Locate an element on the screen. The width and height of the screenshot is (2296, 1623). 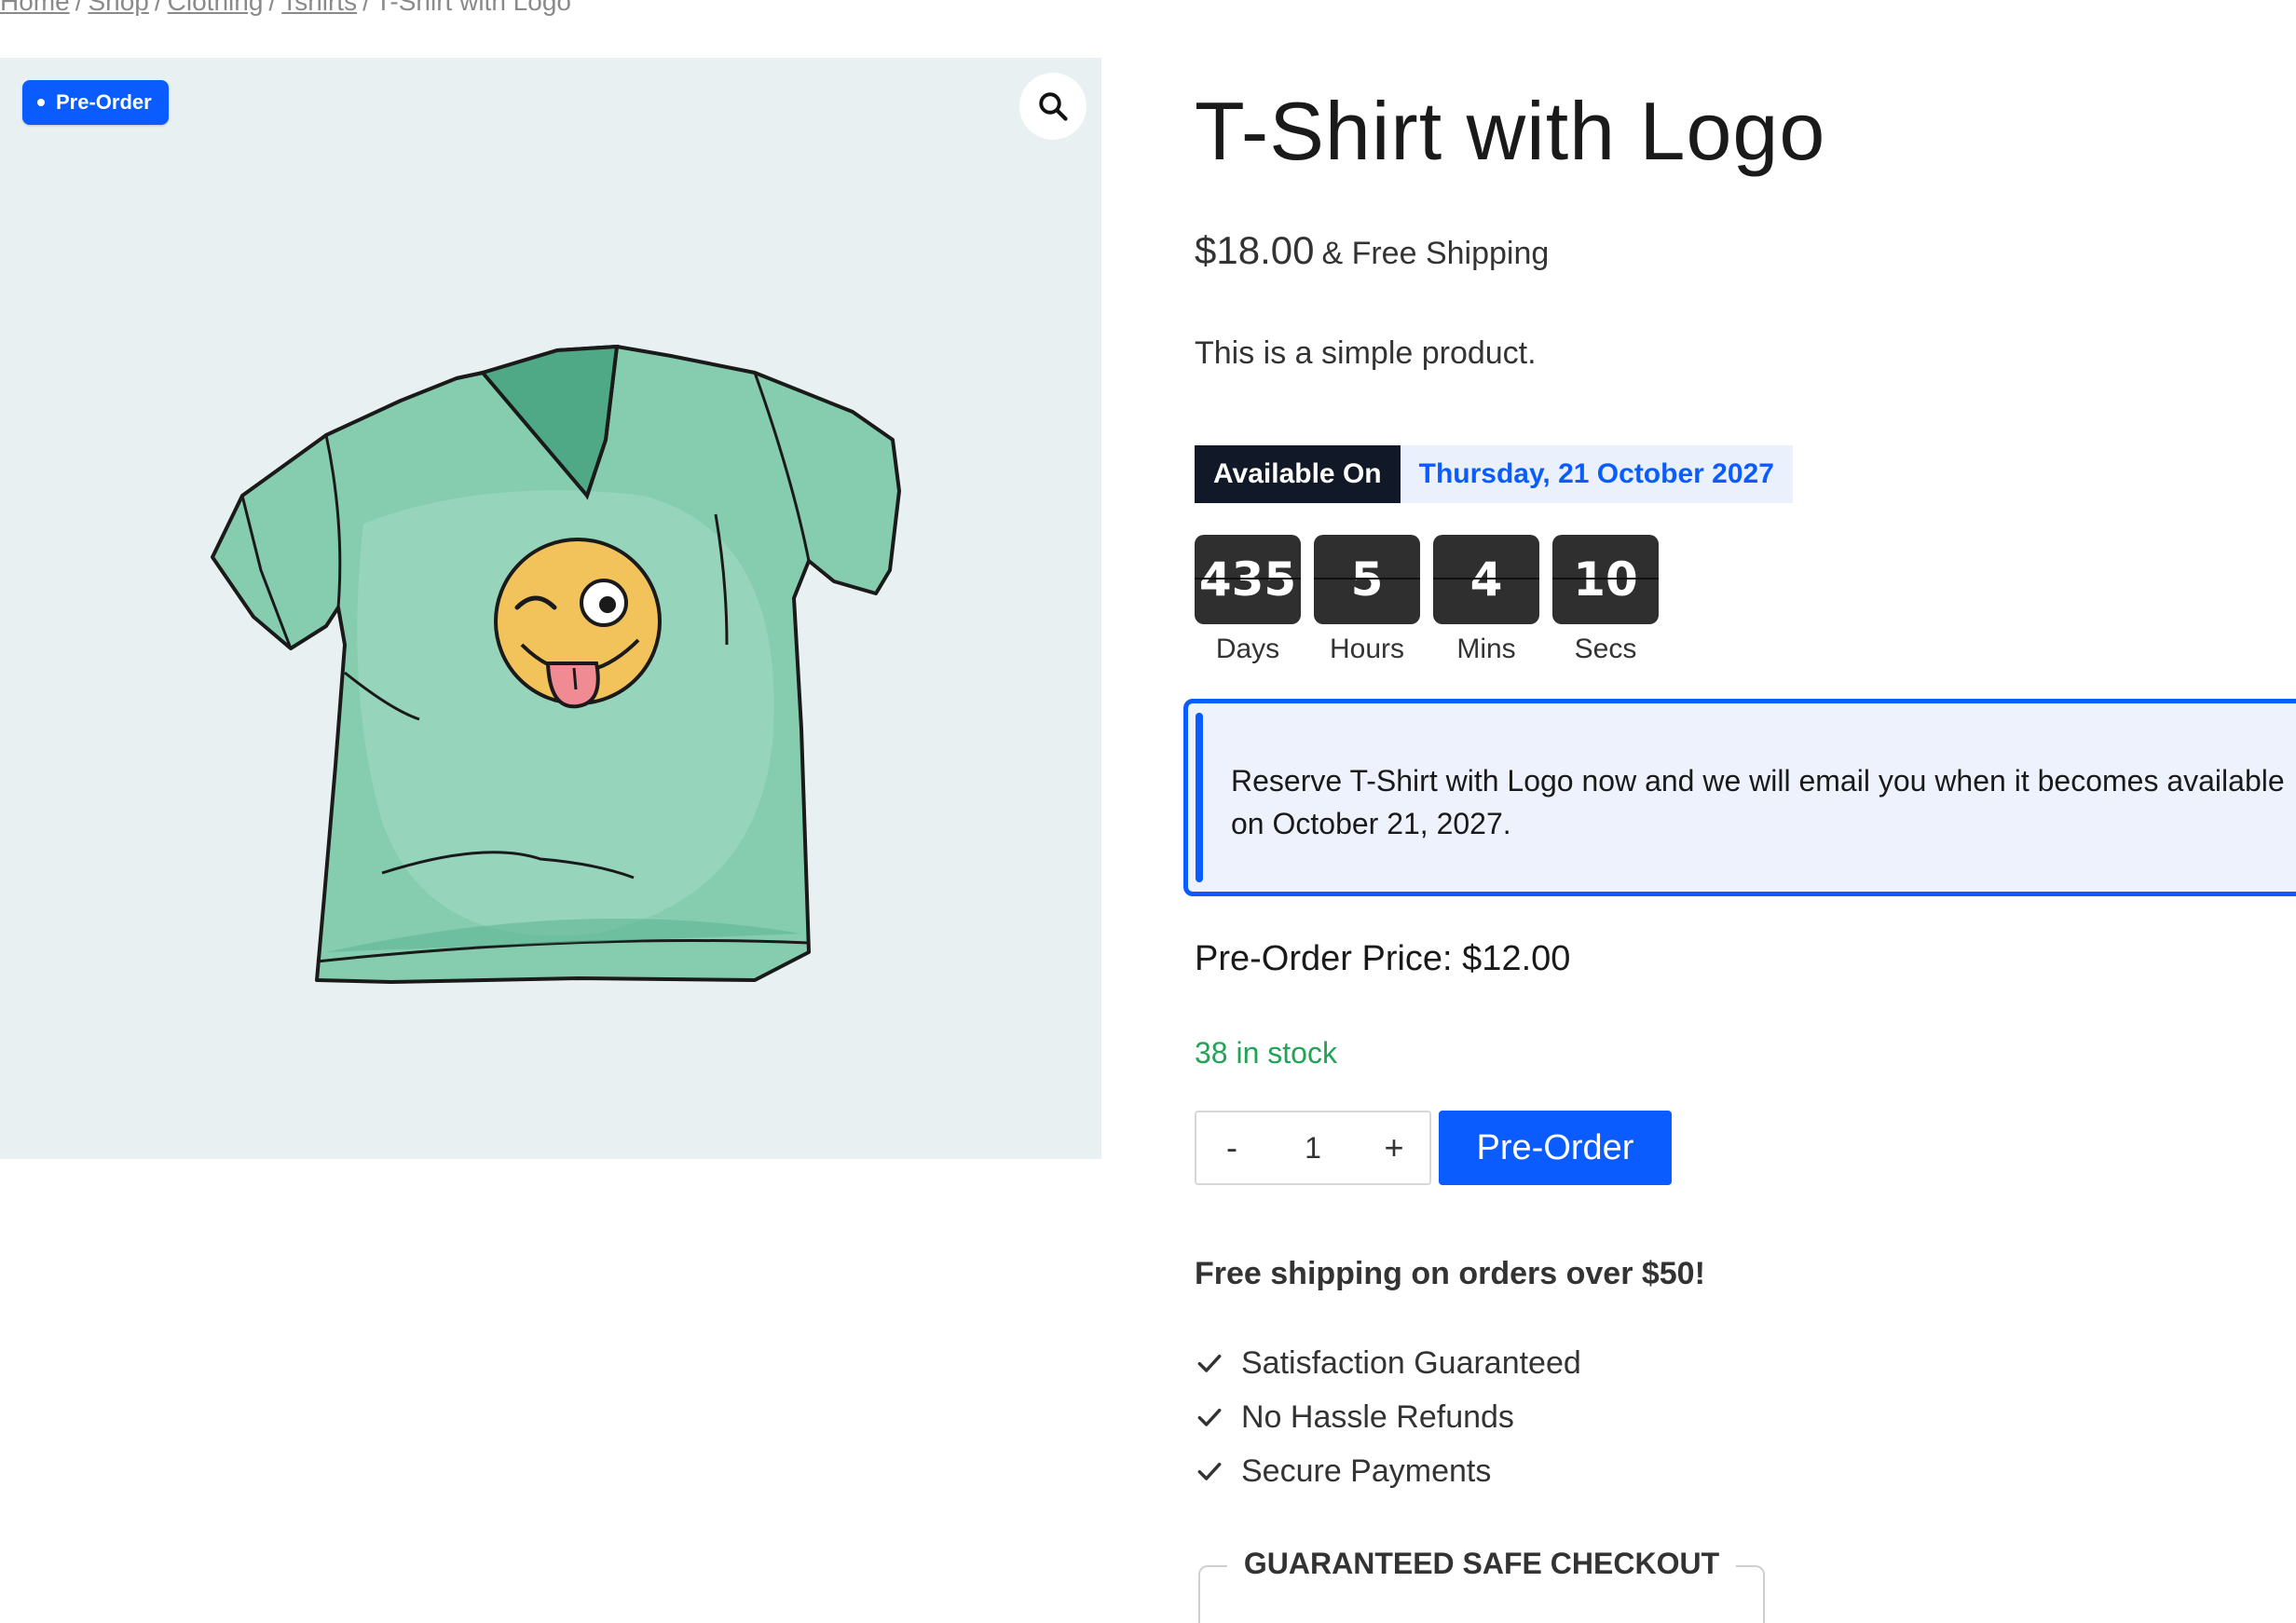
shipping-offer: Free shipping on orders over $50! is located at coordinates (1450, 1273).